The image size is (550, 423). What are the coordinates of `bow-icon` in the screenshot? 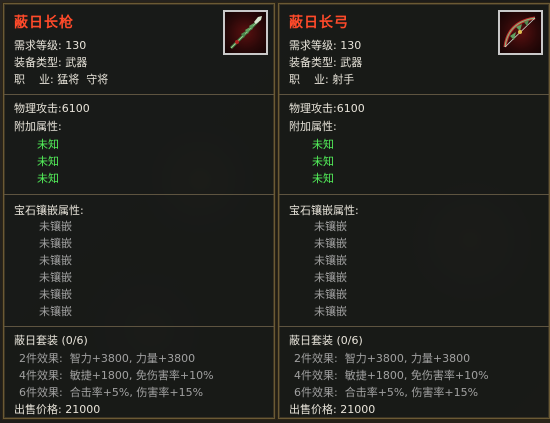 It's located at (520, 32).